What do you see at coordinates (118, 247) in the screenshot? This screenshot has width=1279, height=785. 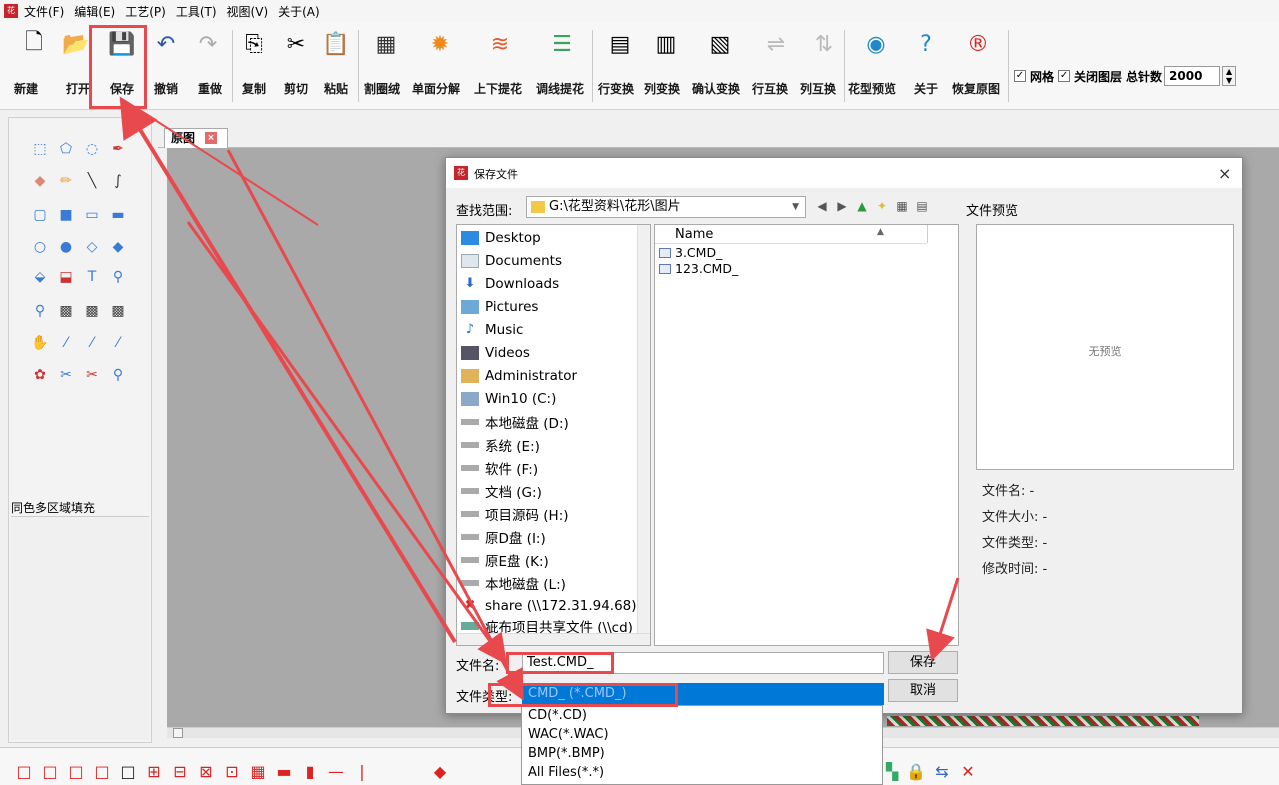 I see `filled-diamond-icon: ◆` at bounding box center [118, 247].